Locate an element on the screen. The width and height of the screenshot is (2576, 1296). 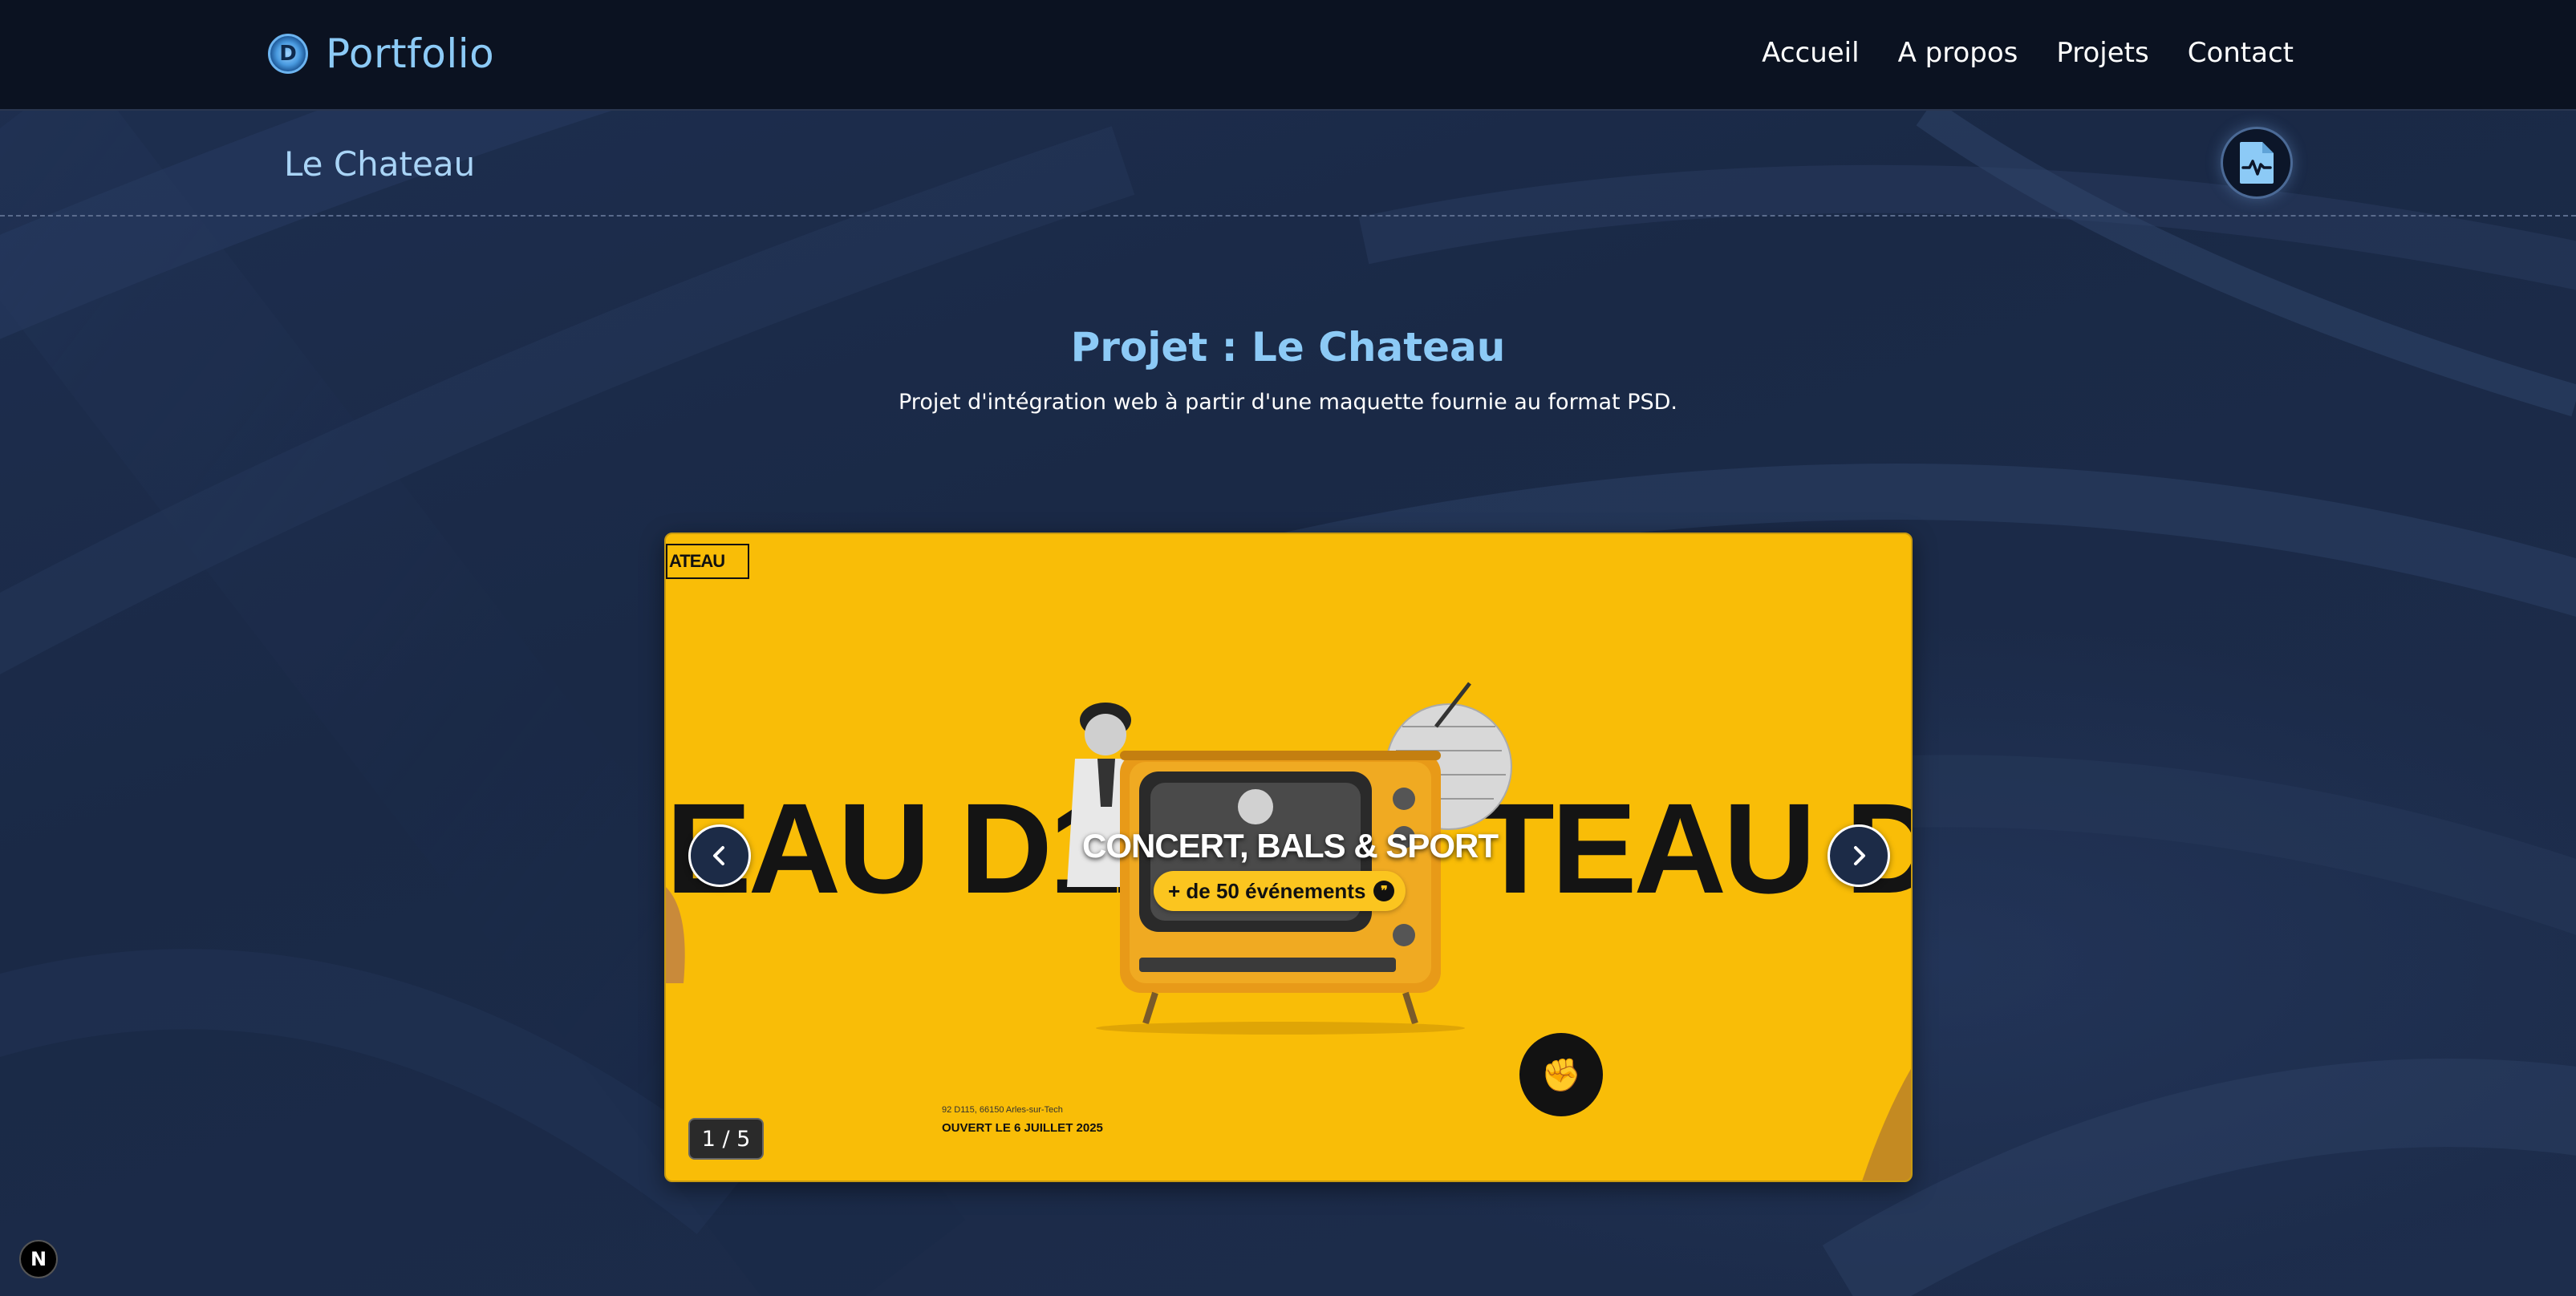
nav-contact: Contact is located at coordinates (2241, 53).